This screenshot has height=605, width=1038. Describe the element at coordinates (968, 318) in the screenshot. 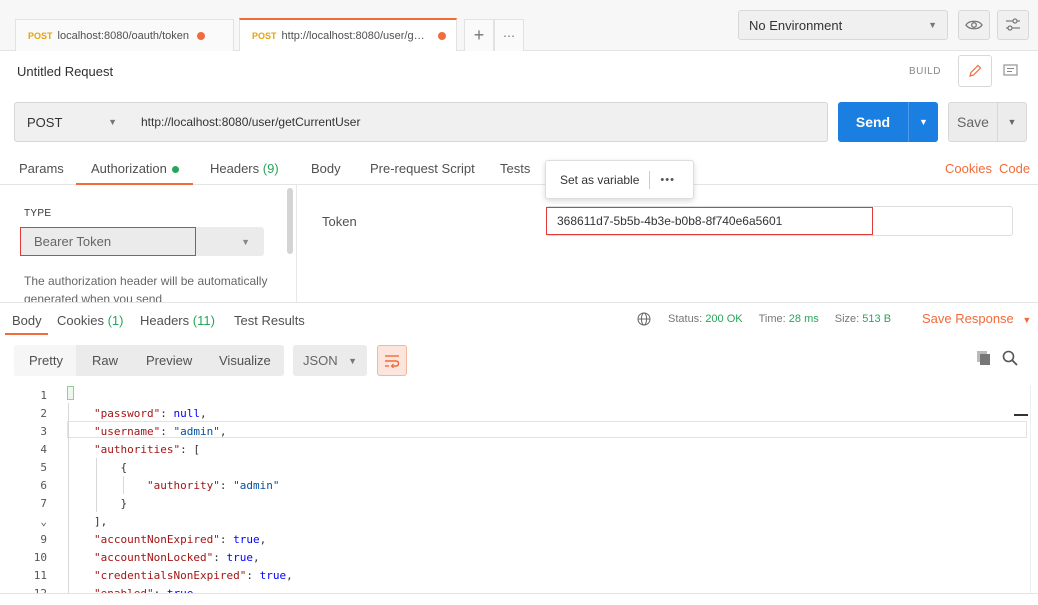

I see `save-response-label: Save Response` at that location.